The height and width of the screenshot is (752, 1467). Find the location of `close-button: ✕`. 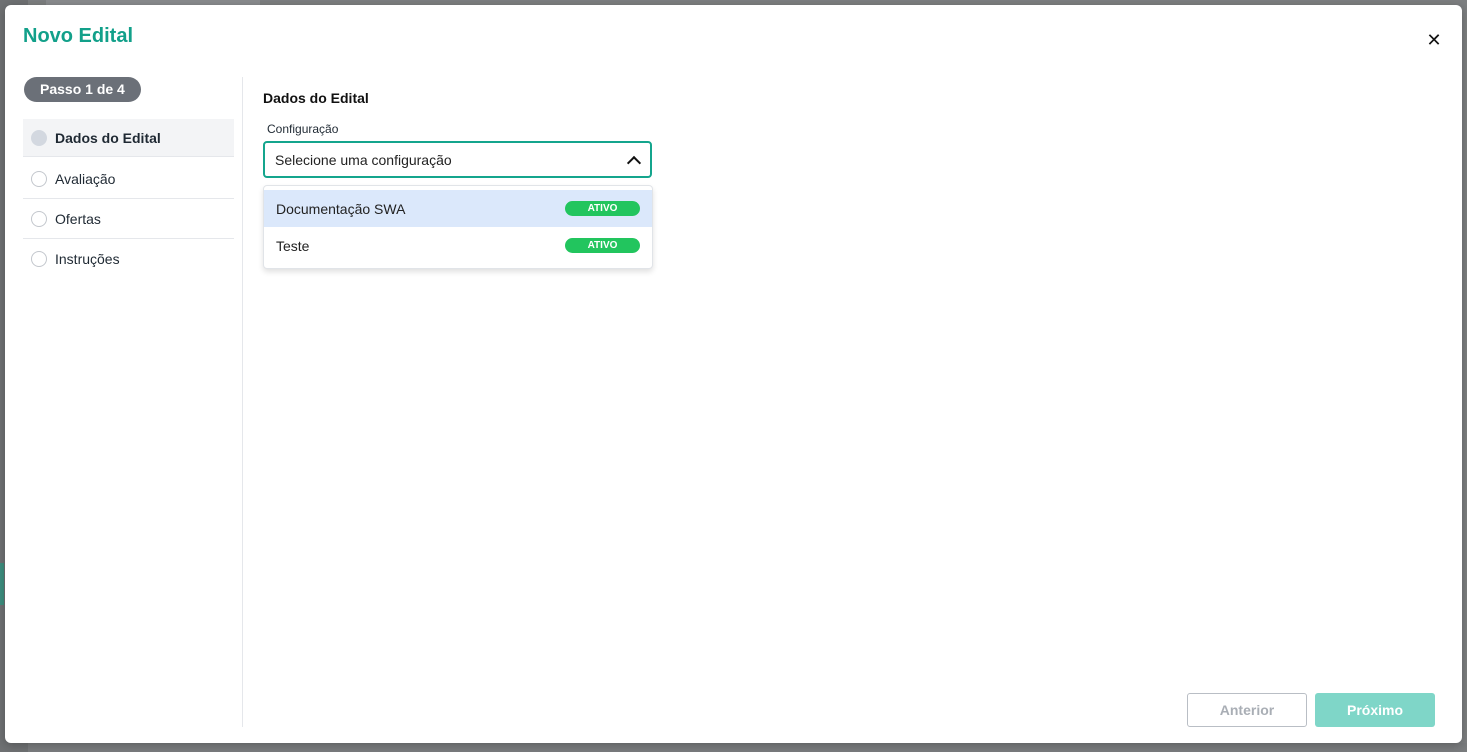

close-button: ✕ is located at coordinates (1434, 40).